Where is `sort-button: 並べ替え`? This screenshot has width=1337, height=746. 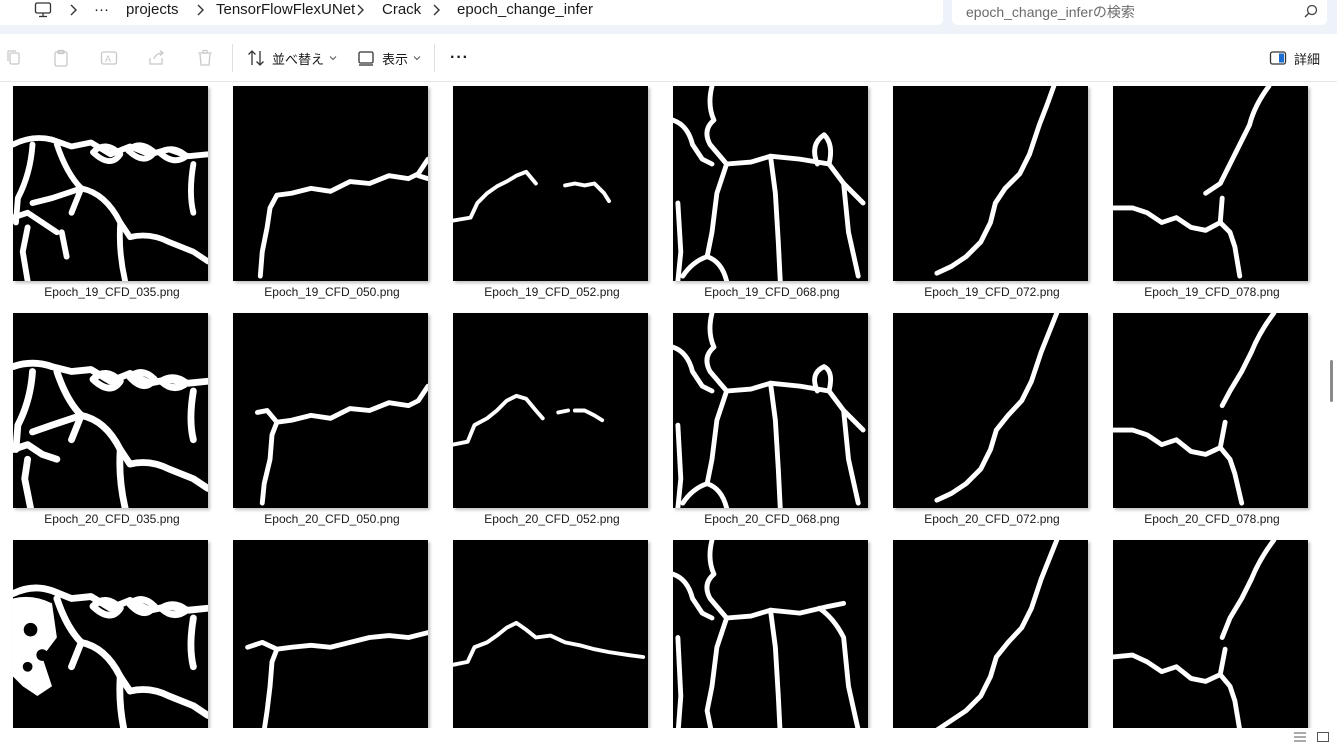
sort-button: 並べ替え is located at coordinates (291, 58).